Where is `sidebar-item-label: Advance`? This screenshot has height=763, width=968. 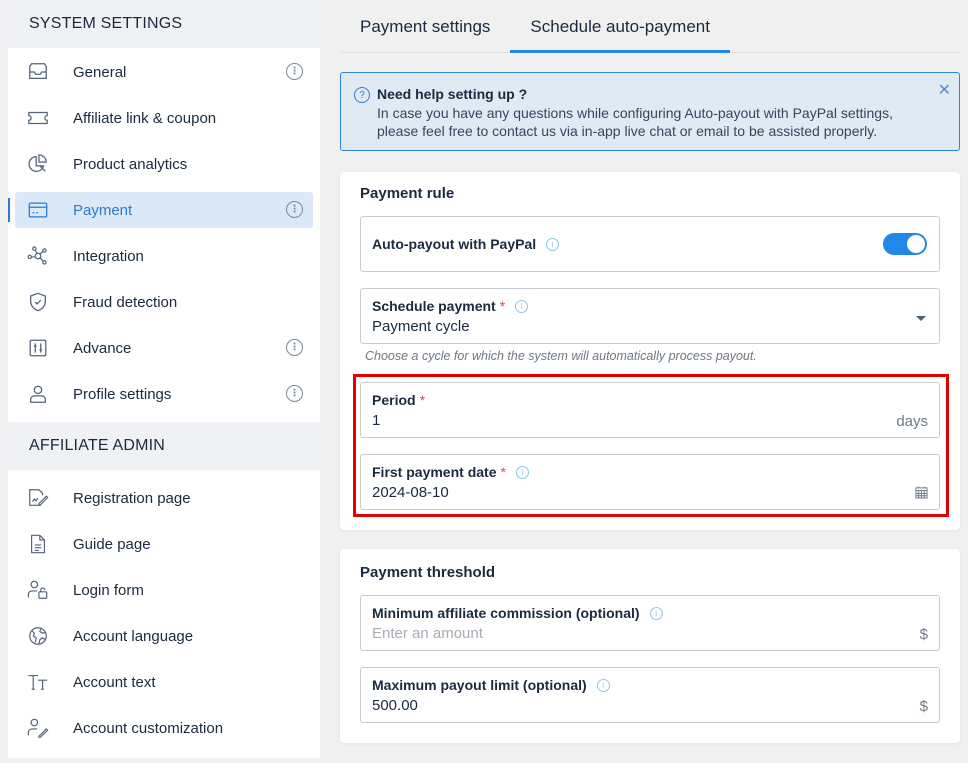 sidebar-item-label: Advance is located at coordinates (102, 348).